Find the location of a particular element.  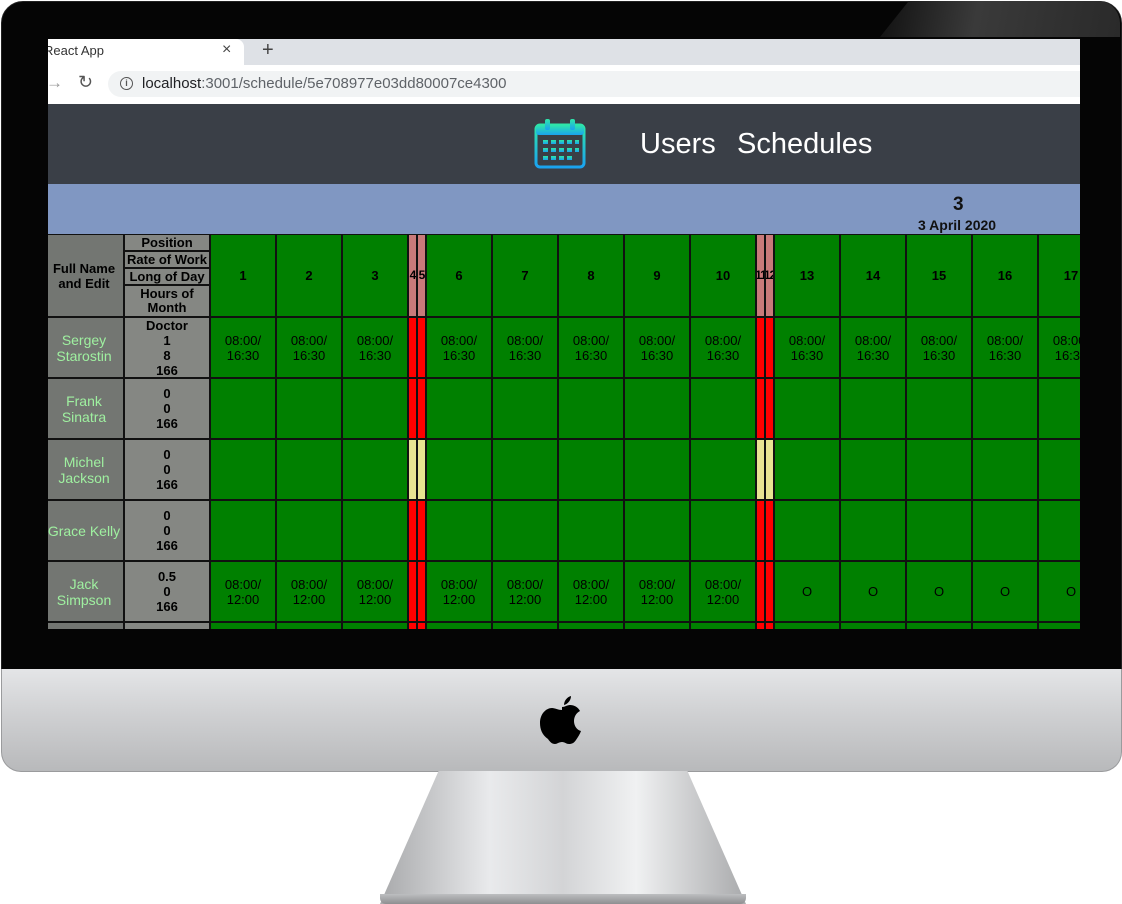

browser-tab: React App × is located at coordinates (146, 52).